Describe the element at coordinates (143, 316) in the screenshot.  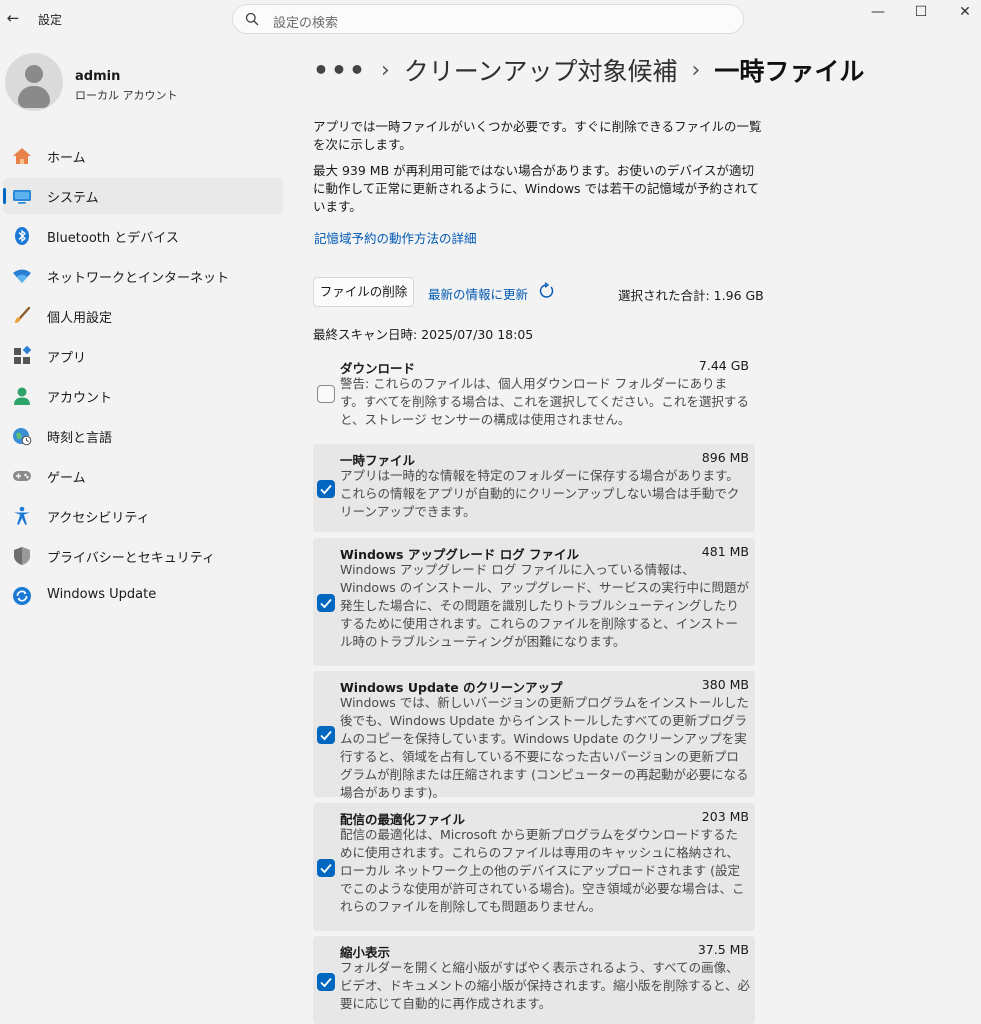
I see `sidebar-item-personalization: 個人用設定` at that location.